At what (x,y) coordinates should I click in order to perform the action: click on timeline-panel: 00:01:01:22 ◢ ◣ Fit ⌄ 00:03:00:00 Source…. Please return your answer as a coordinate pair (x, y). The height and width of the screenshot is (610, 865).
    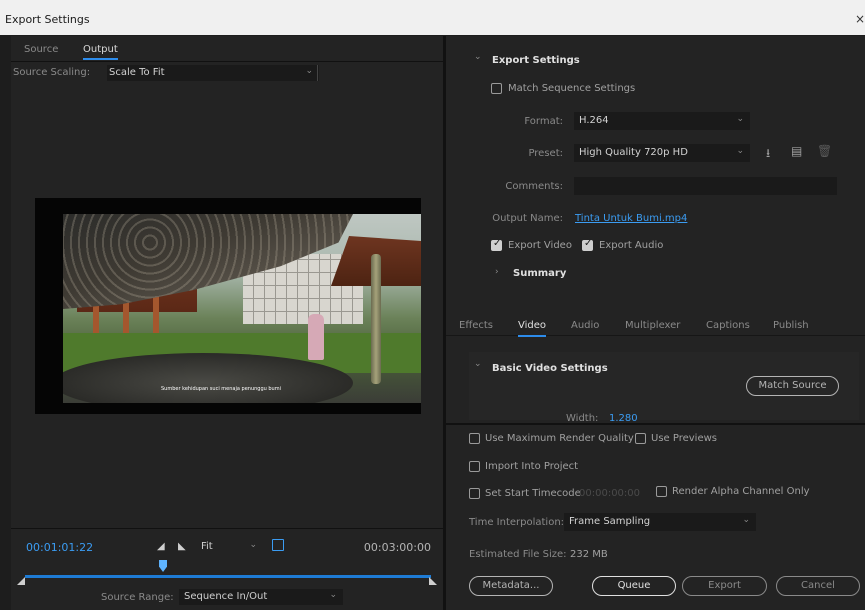
    Looking at the image, I should click on (227, 569).